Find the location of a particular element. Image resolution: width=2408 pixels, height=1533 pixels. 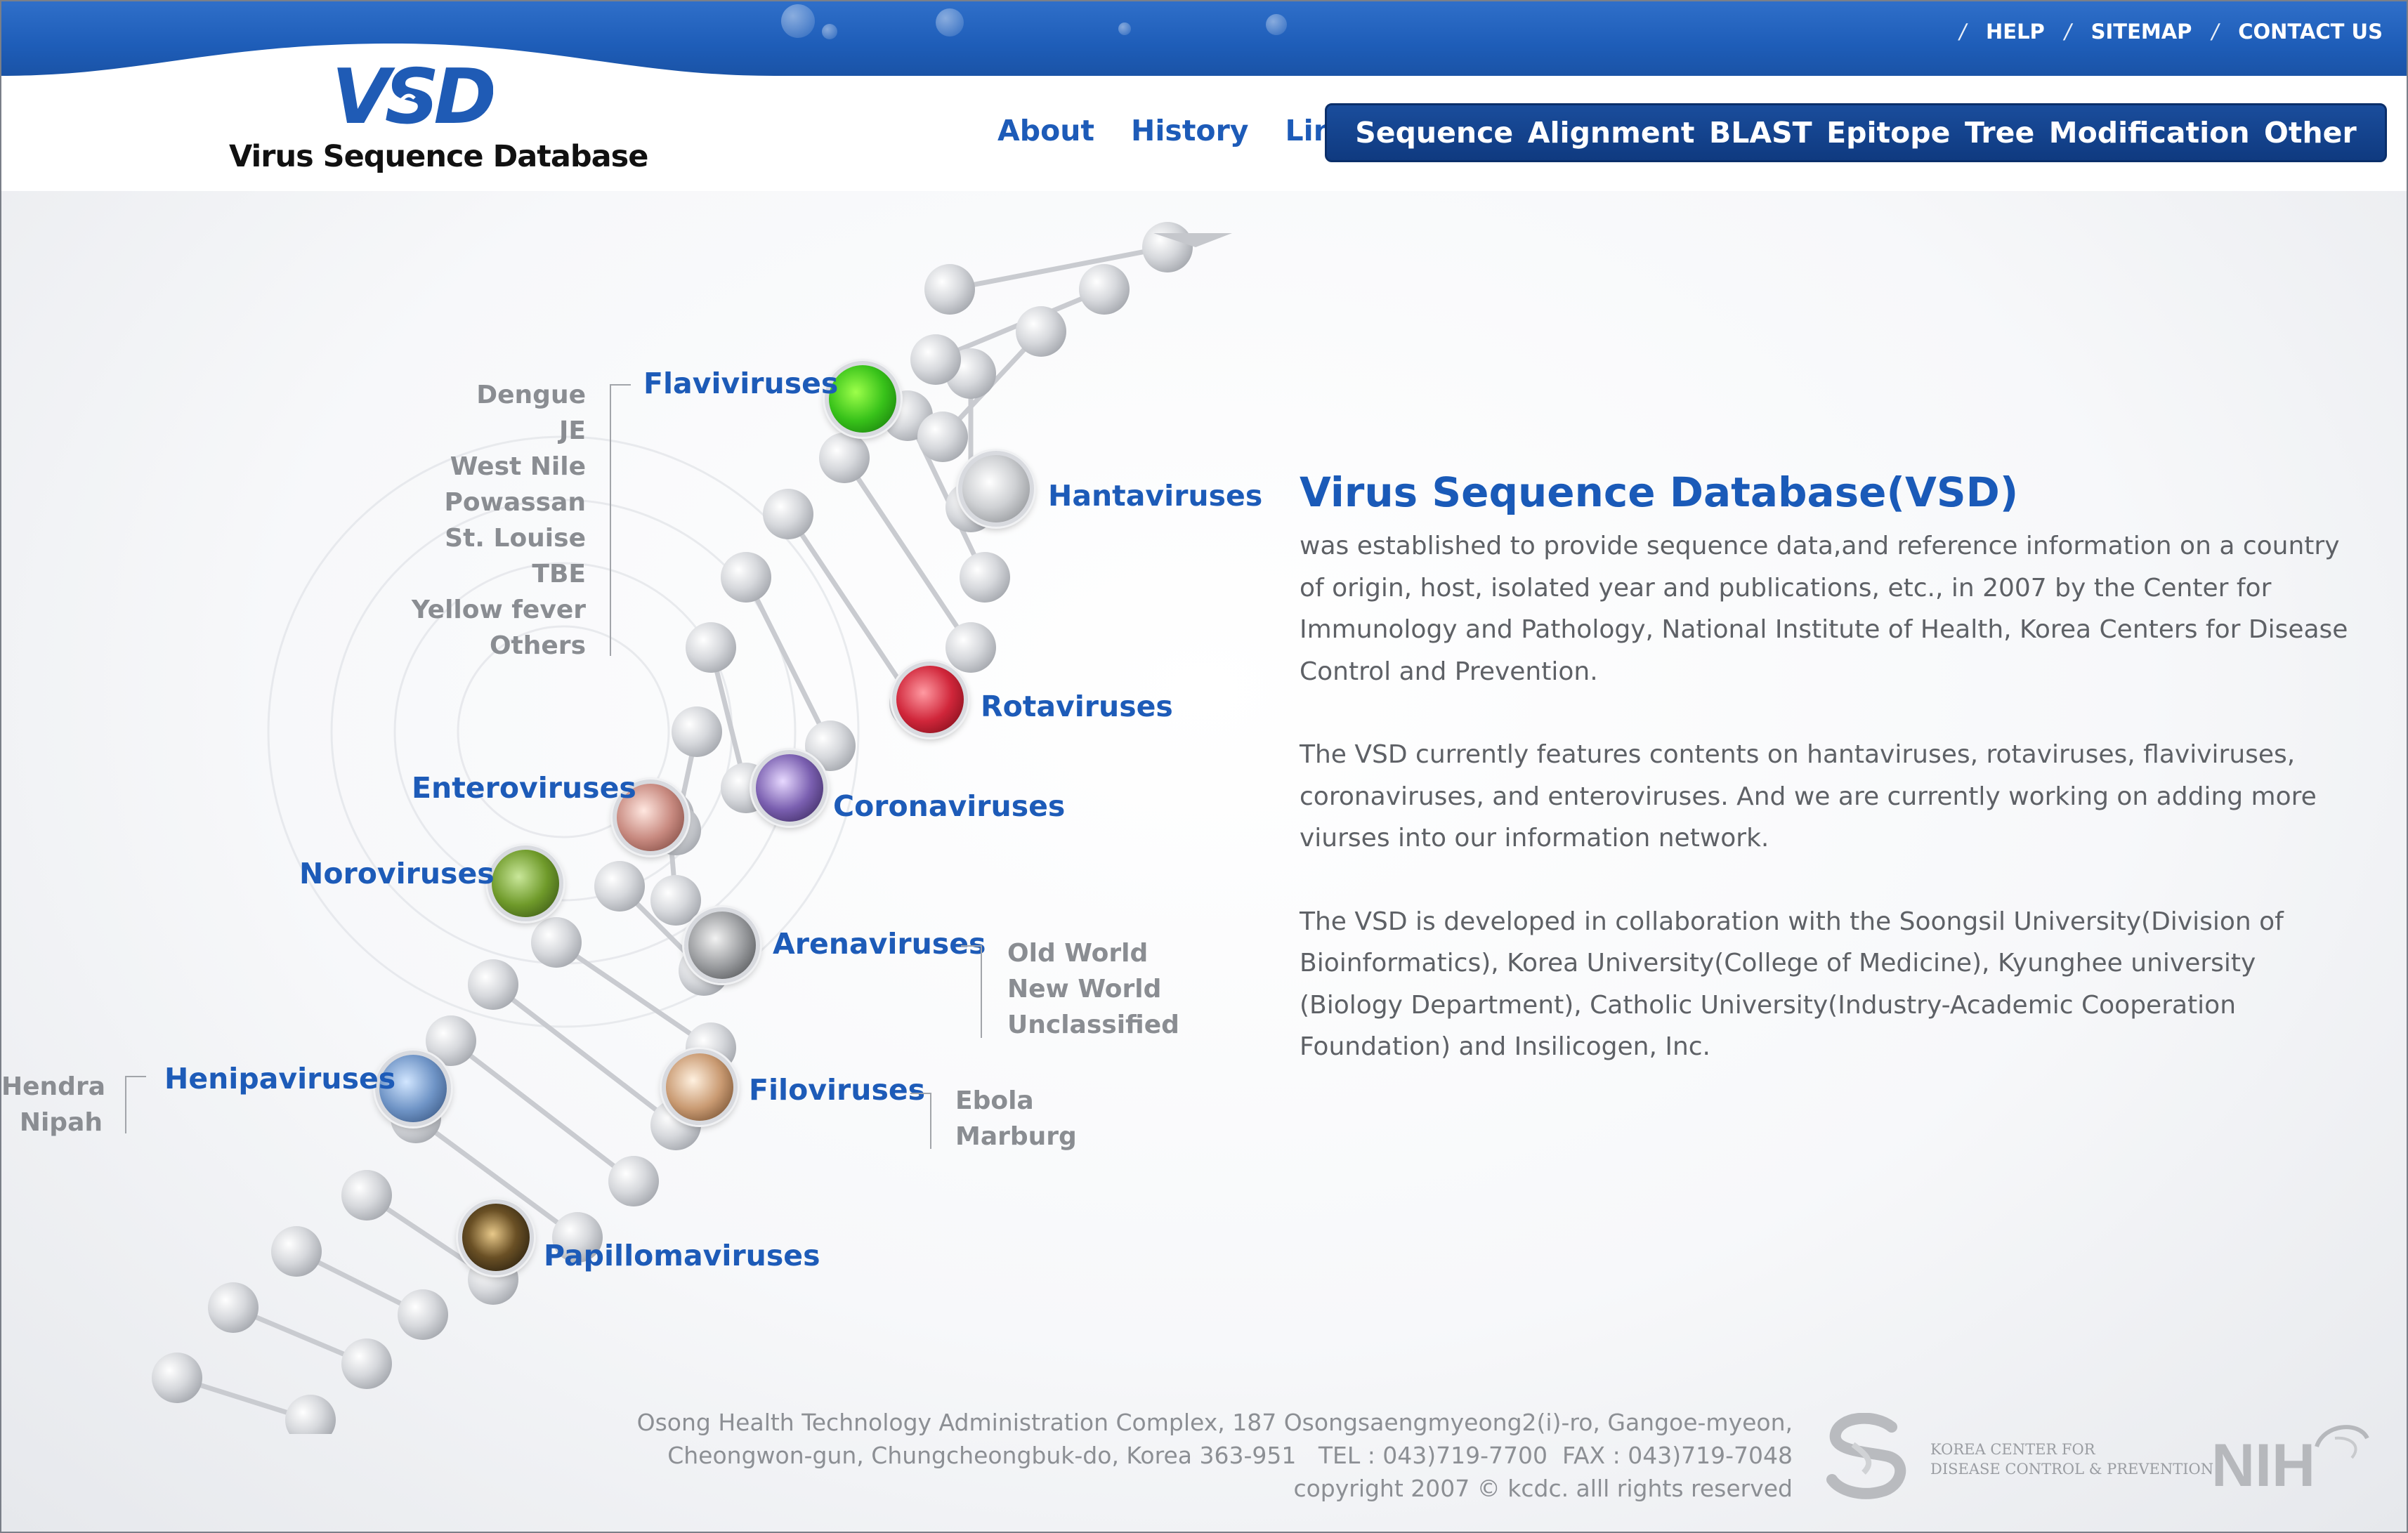

nav-history: History is located at coordinates (1190, 131).